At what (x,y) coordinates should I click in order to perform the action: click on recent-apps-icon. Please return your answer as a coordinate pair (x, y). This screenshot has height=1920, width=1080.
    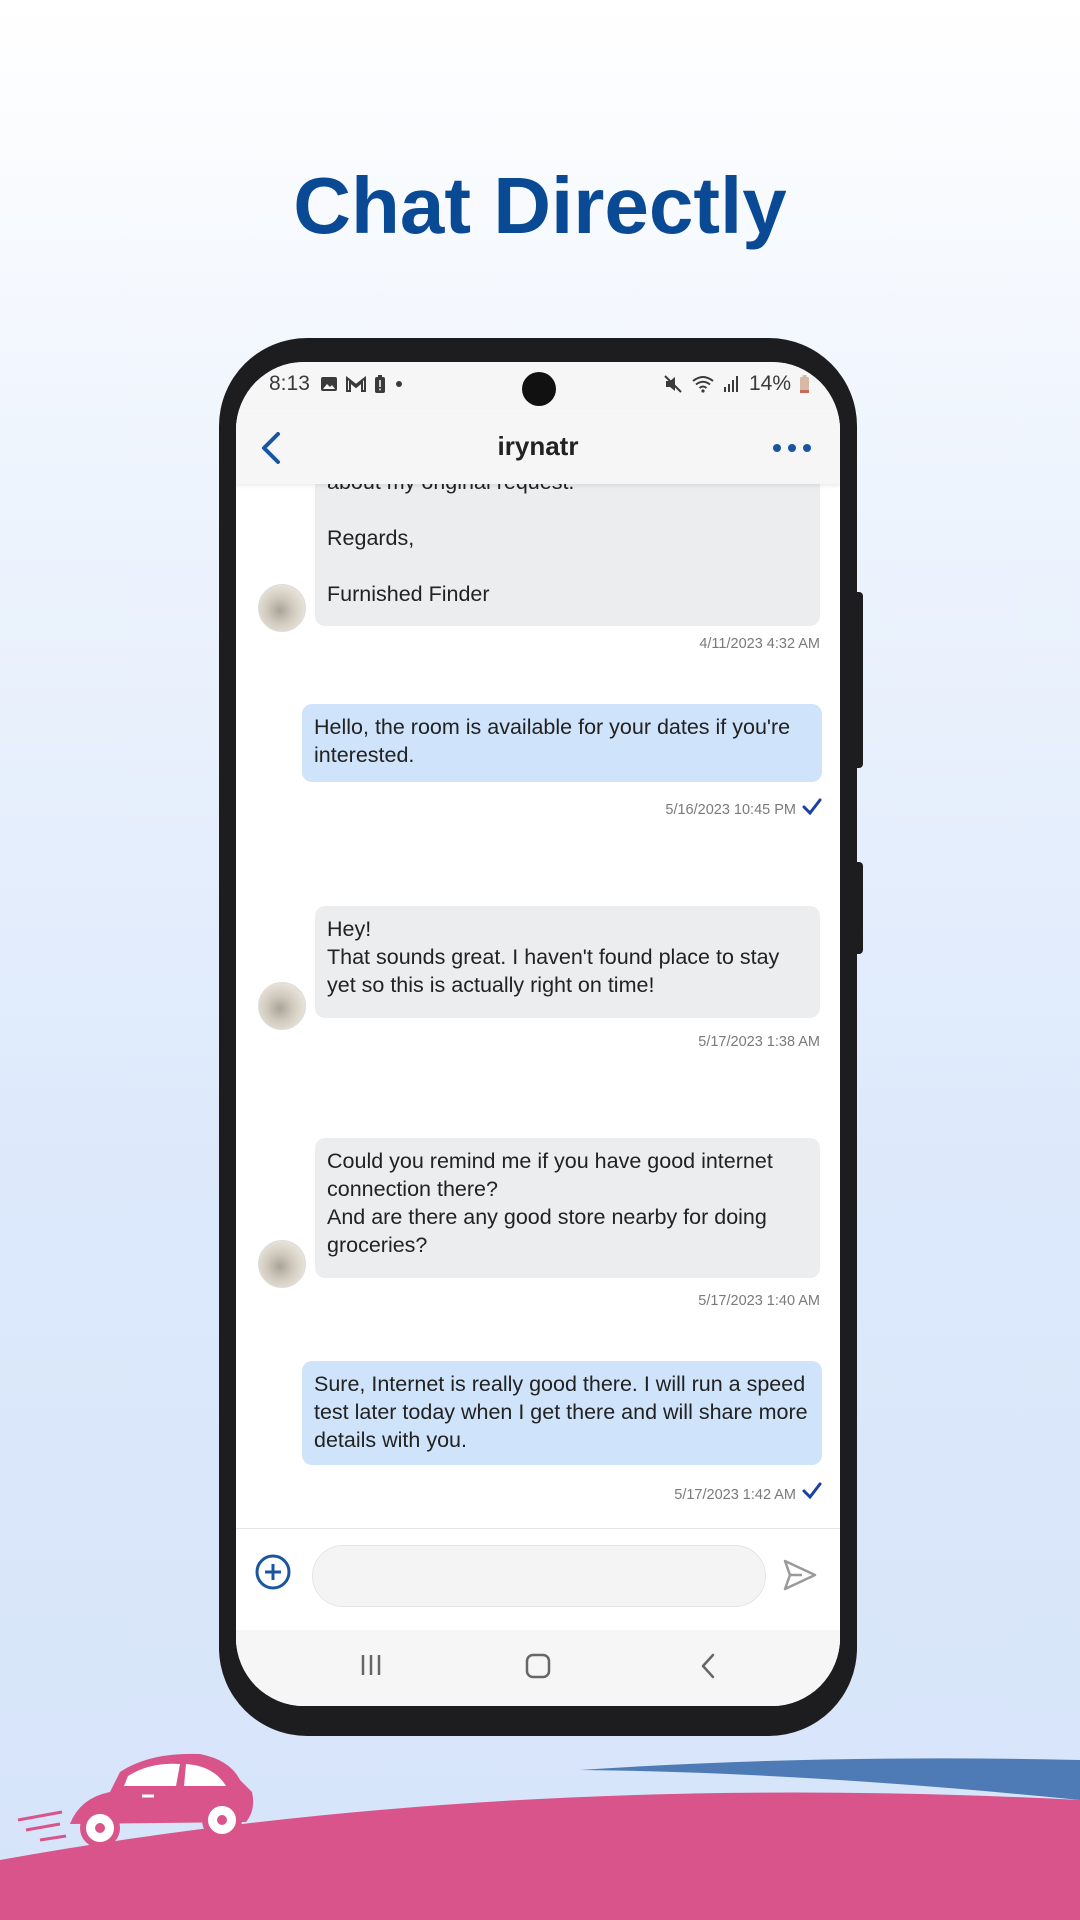
    Looking at the image, I should click on (371, 1665).